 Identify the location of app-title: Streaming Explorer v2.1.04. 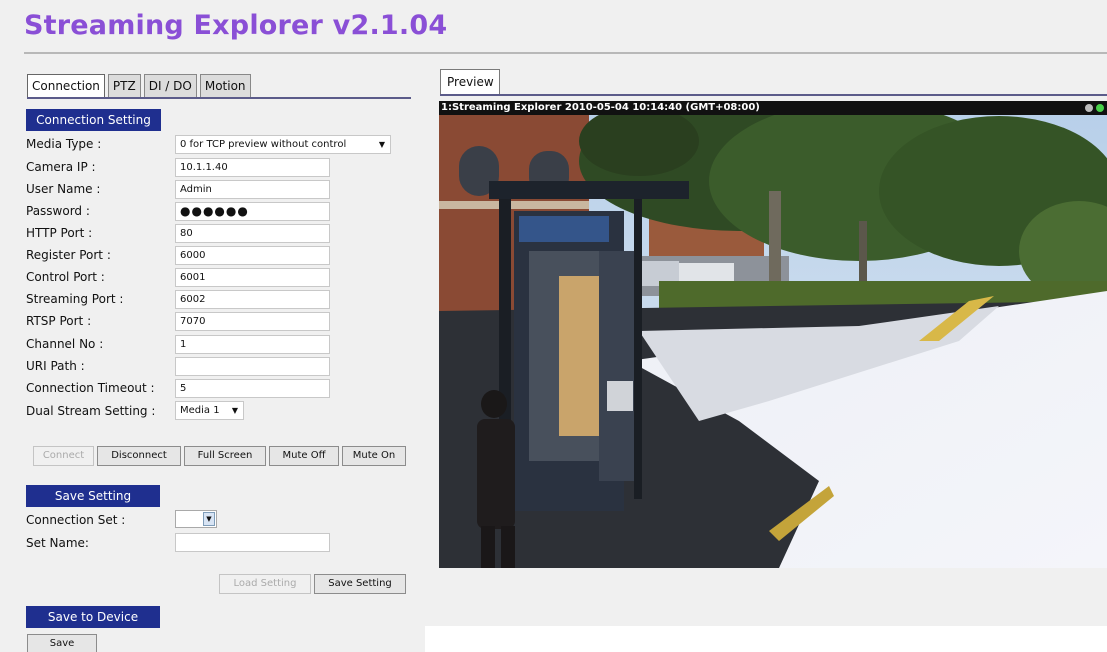
(236, 25).